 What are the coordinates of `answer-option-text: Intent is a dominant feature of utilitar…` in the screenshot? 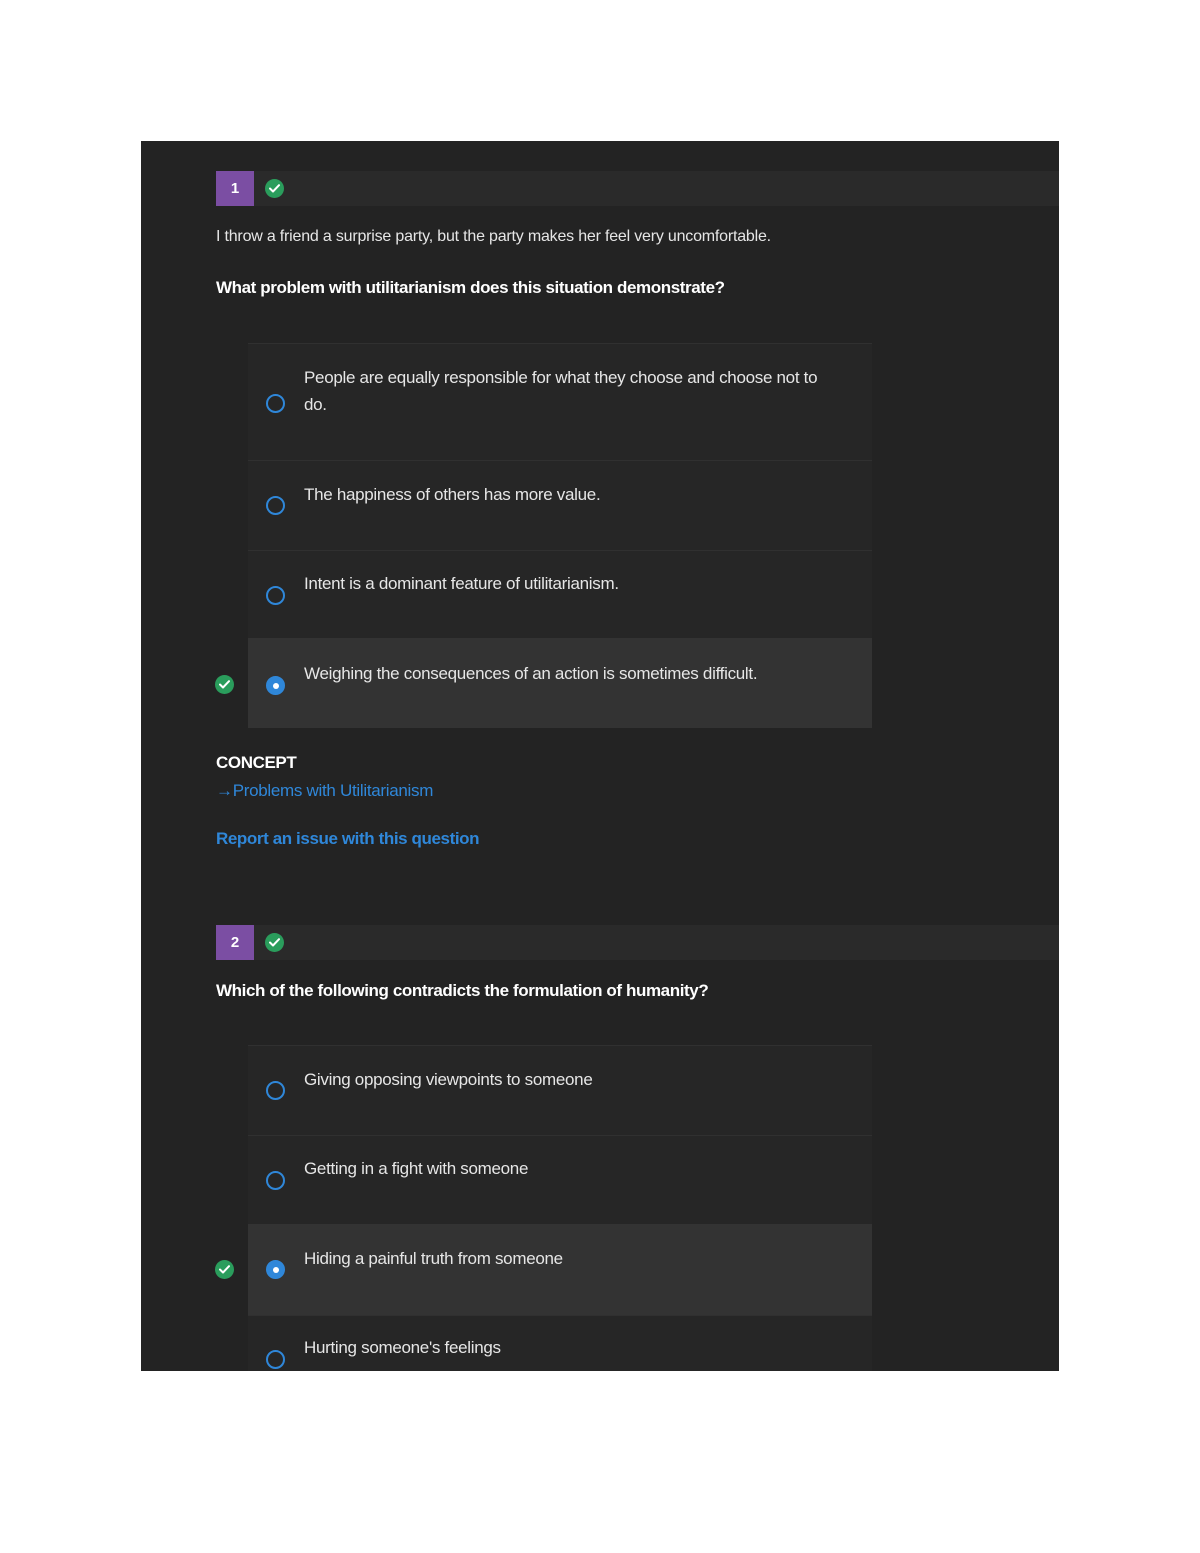 It's located at (461, 583).